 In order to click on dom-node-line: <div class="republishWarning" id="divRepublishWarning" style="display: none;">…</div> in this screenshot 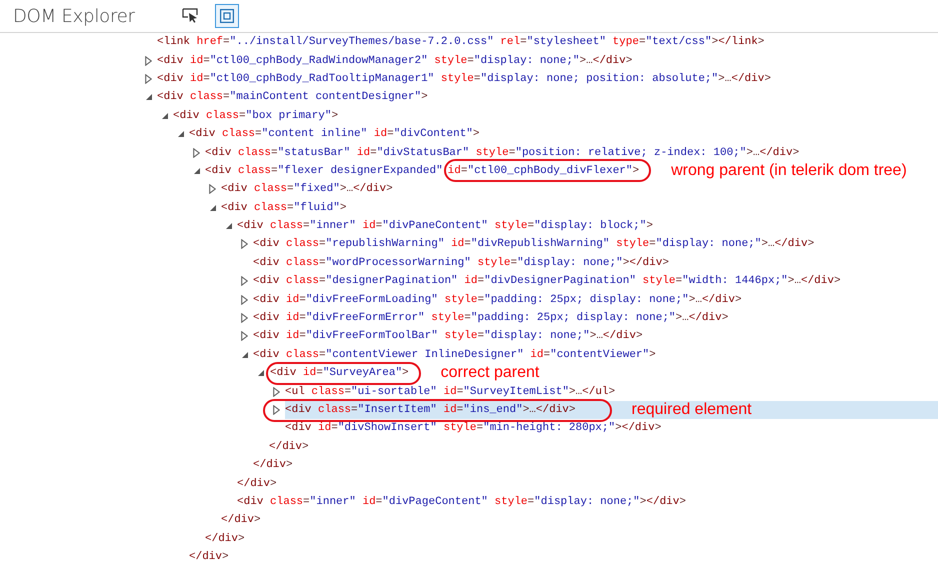, I will do `click(533, 244)`.